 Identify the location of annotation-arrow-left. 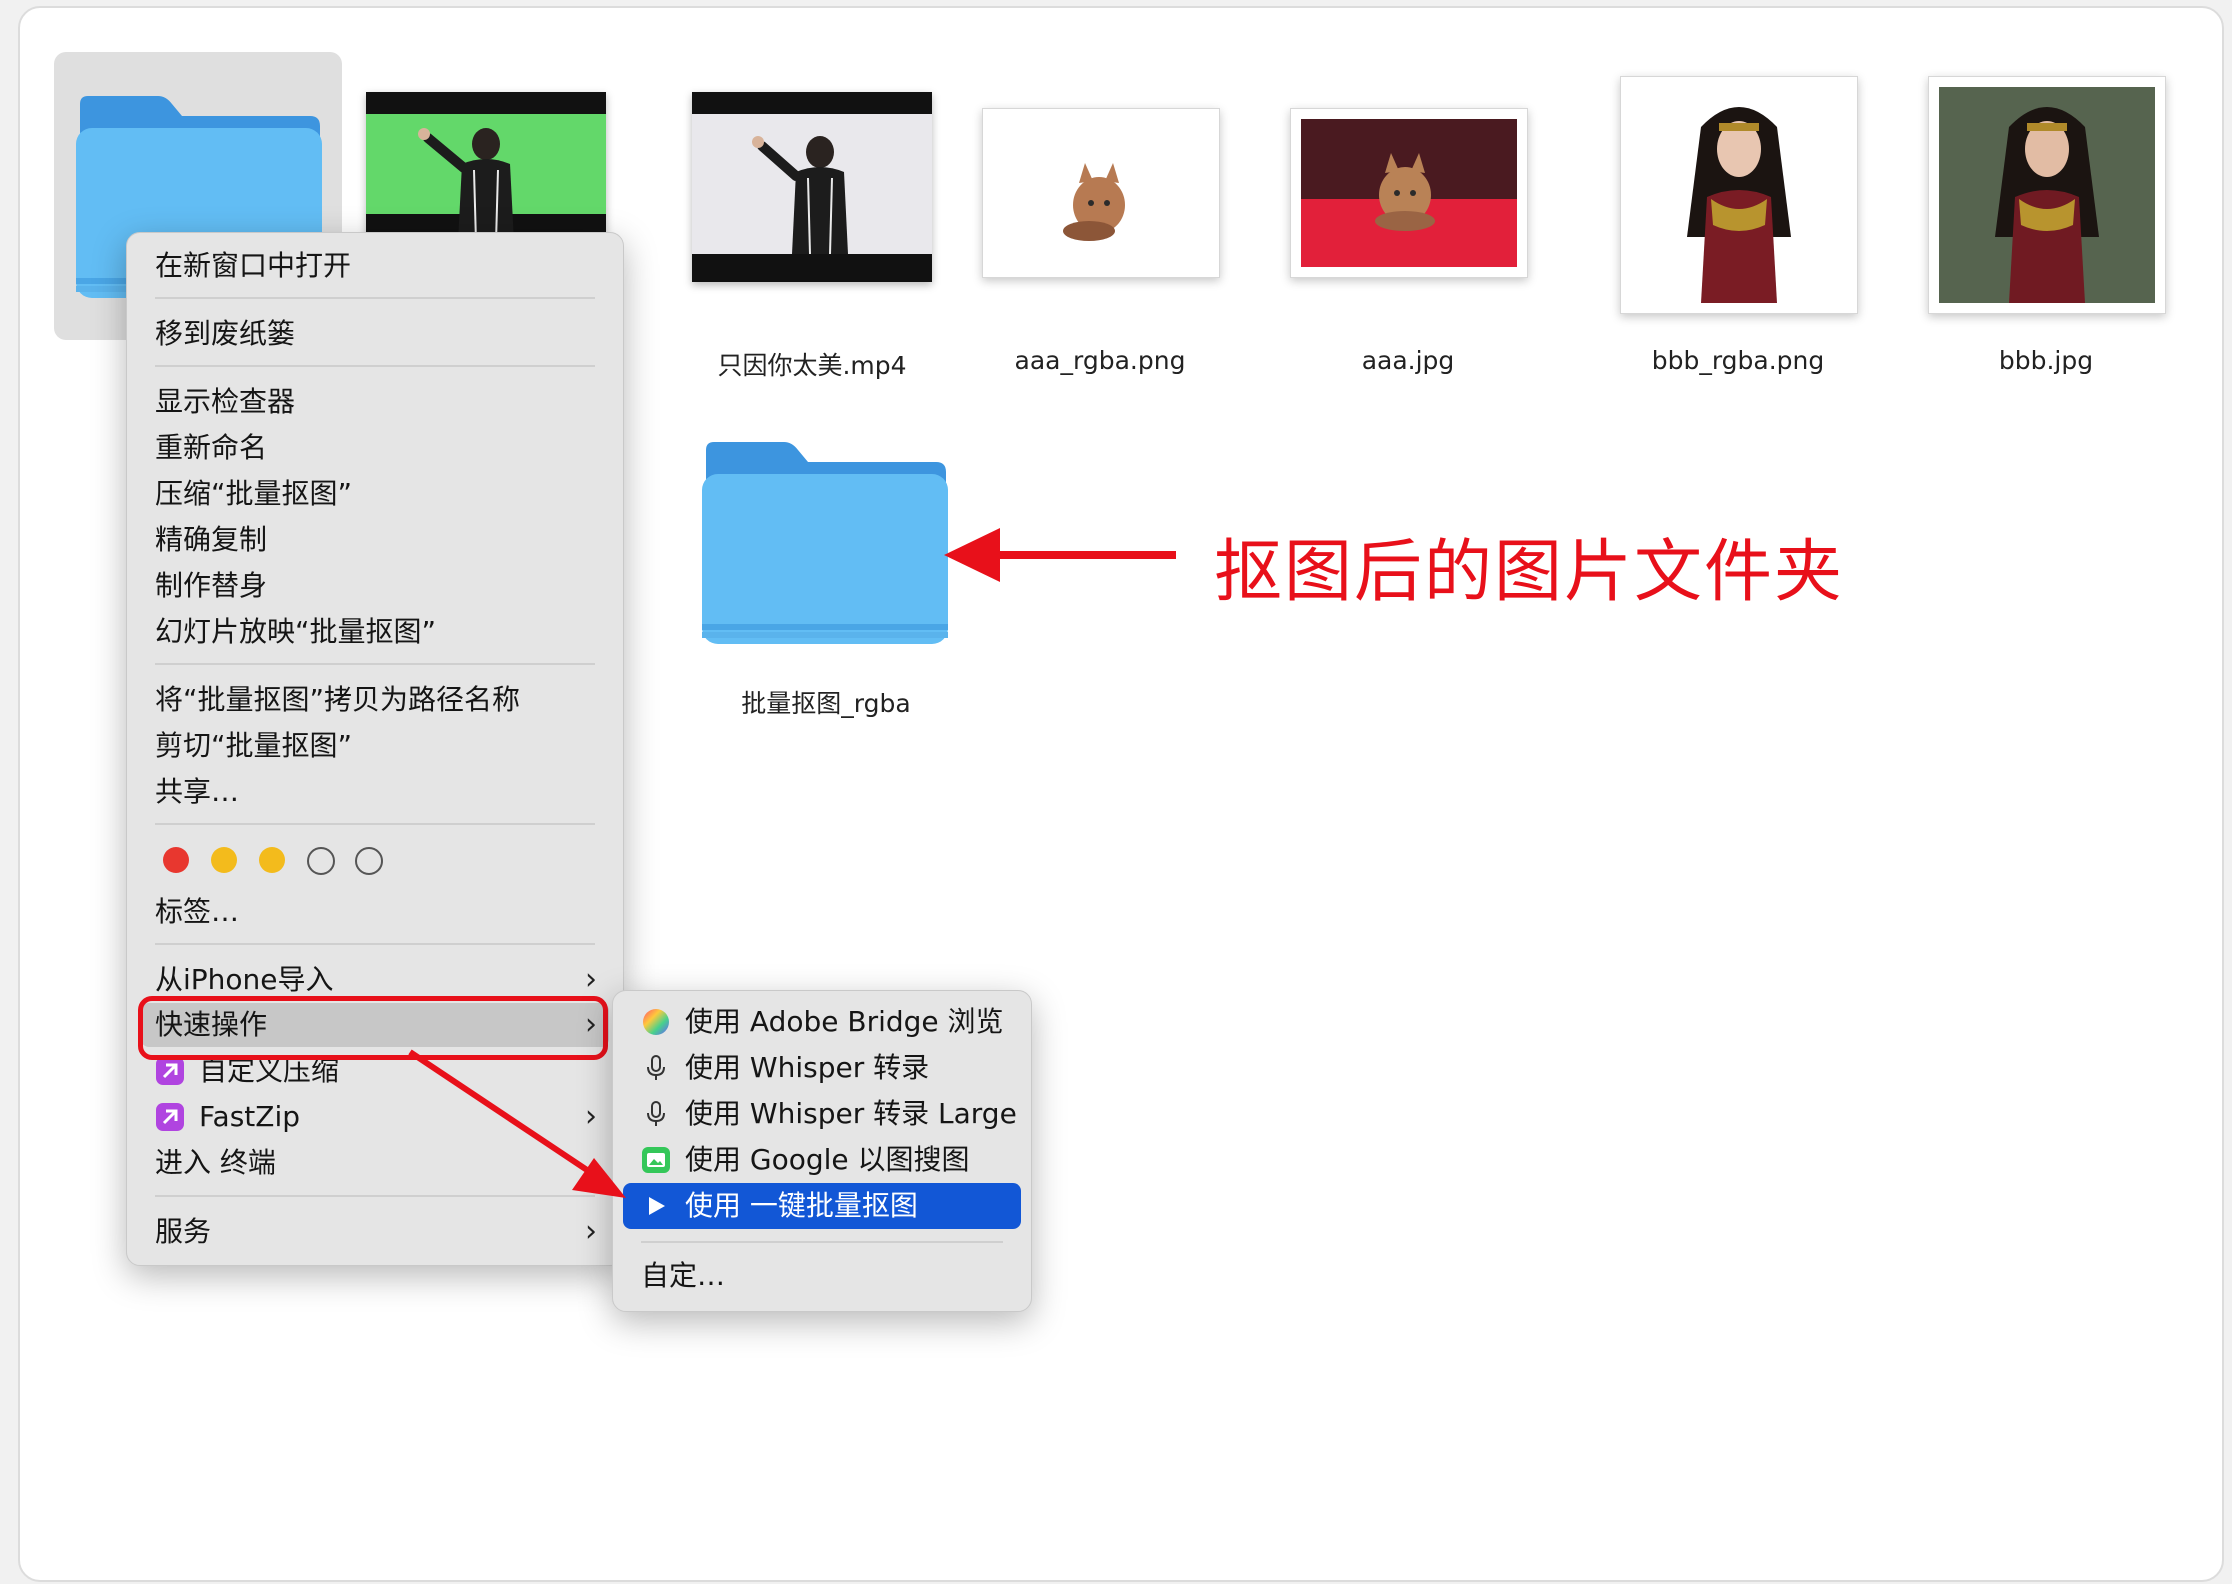
(1060, 555).